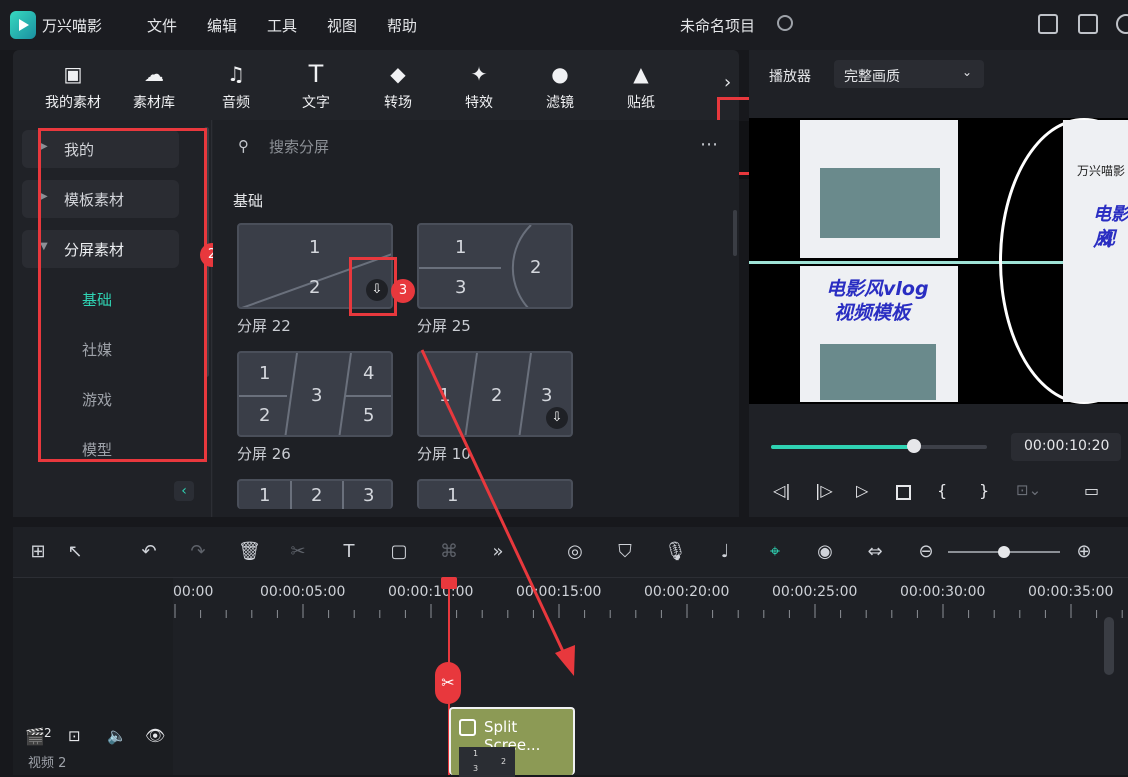 This screenshot has height=777, width=1128. Describe the element at coordinates (775, 552) in the screenshot. I see `snap-icon: ⌖` at that location.